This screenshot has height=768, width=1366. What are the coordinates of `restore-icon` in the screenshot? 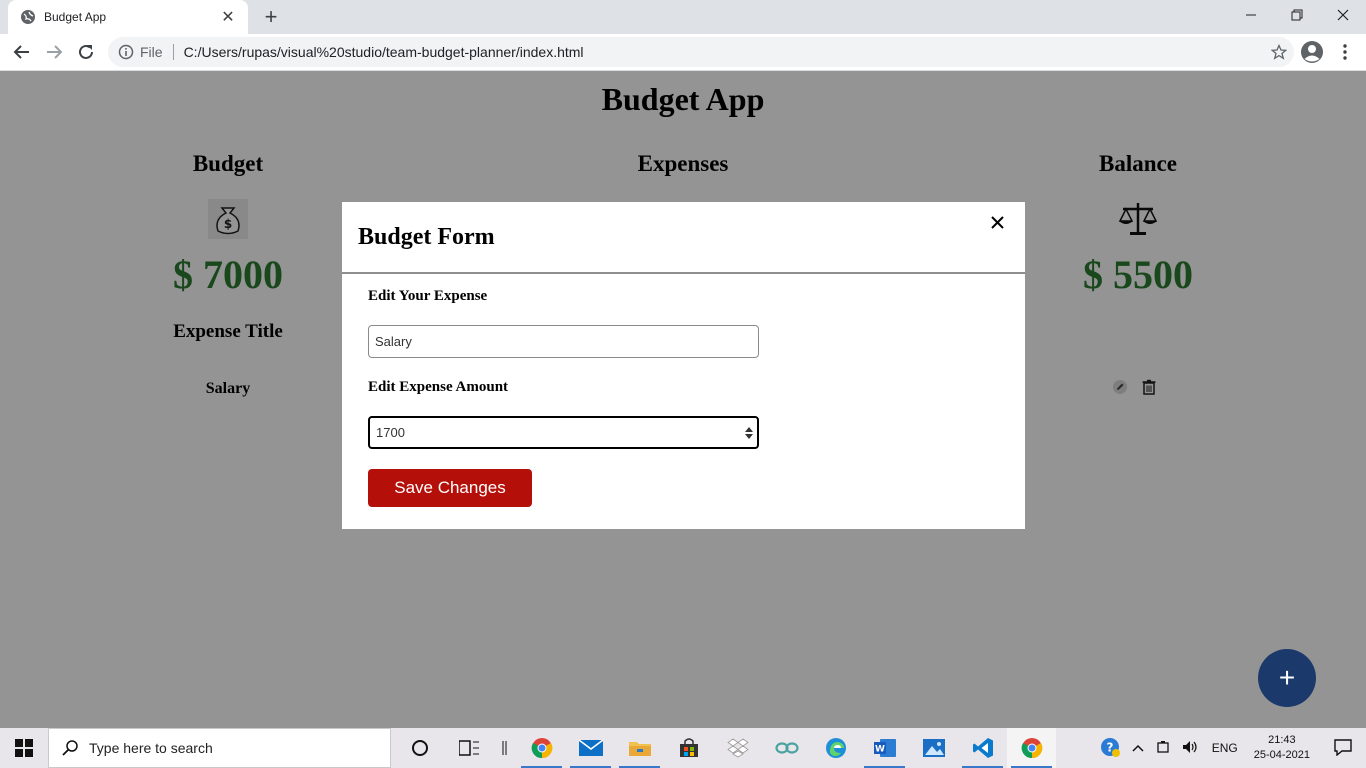 It's located at (1297, 15).